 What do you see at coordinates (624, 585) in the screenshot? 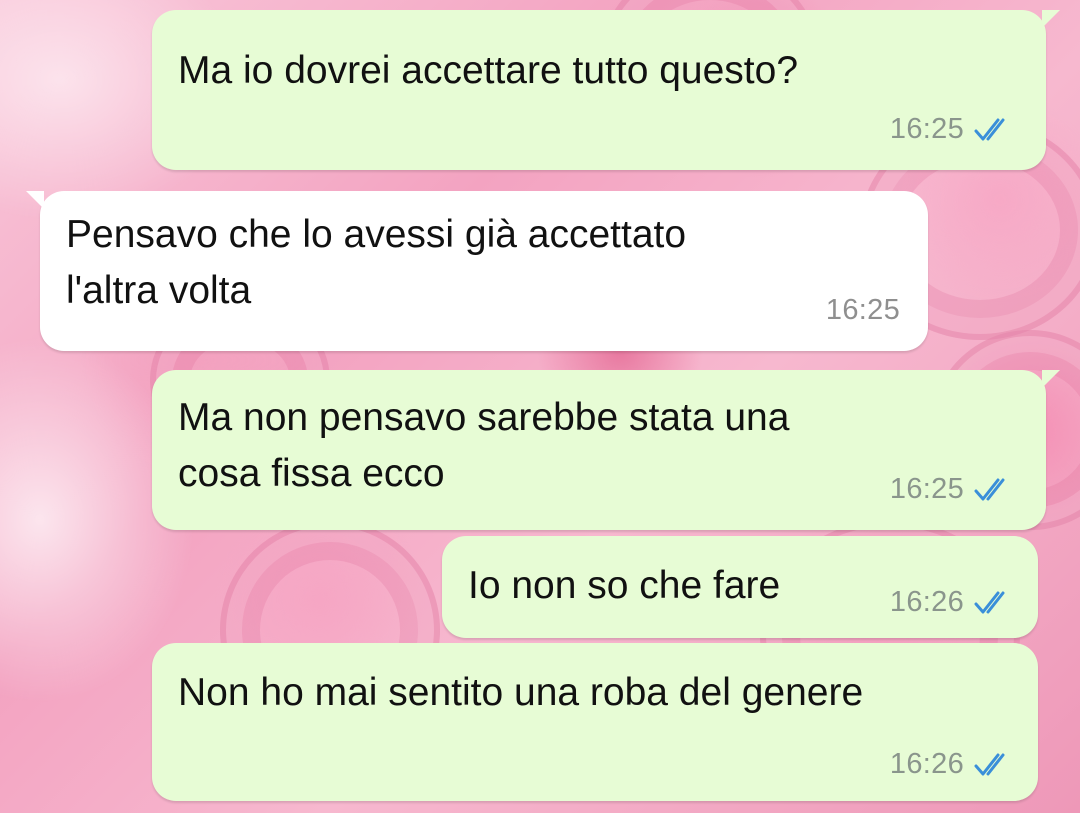
I see `message-text: Io non so che fare` at bounding box center [624, 585].